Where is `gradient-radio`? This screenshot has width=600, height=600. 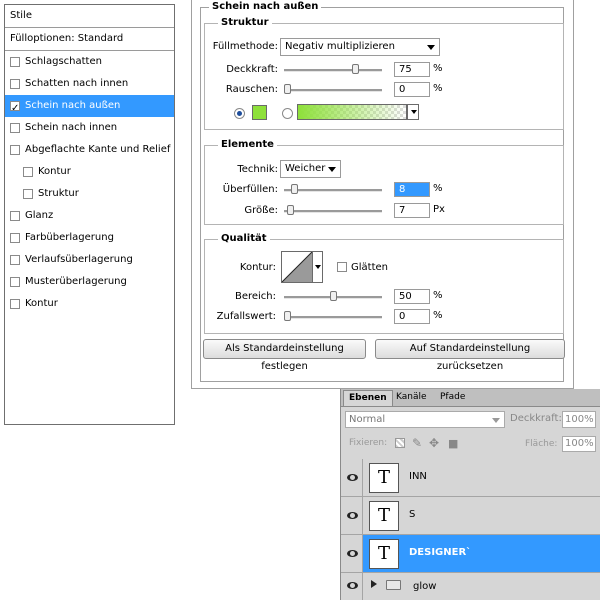
gradient-radio is located at coordinates (287, 113).